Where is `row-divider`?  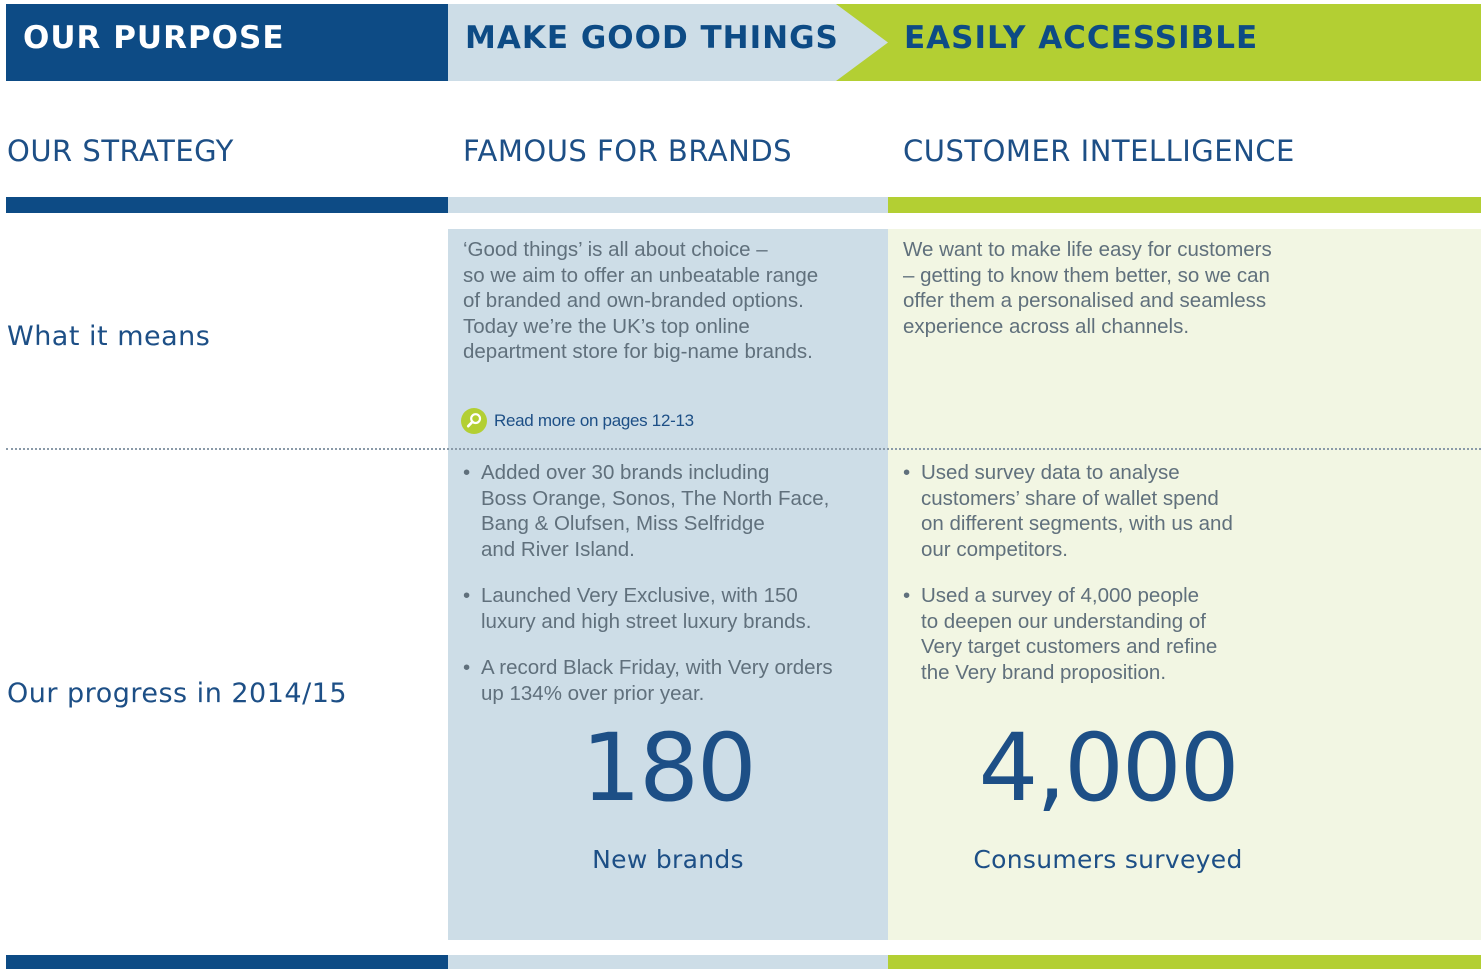
row-divider is located at coordinates (743, 449).